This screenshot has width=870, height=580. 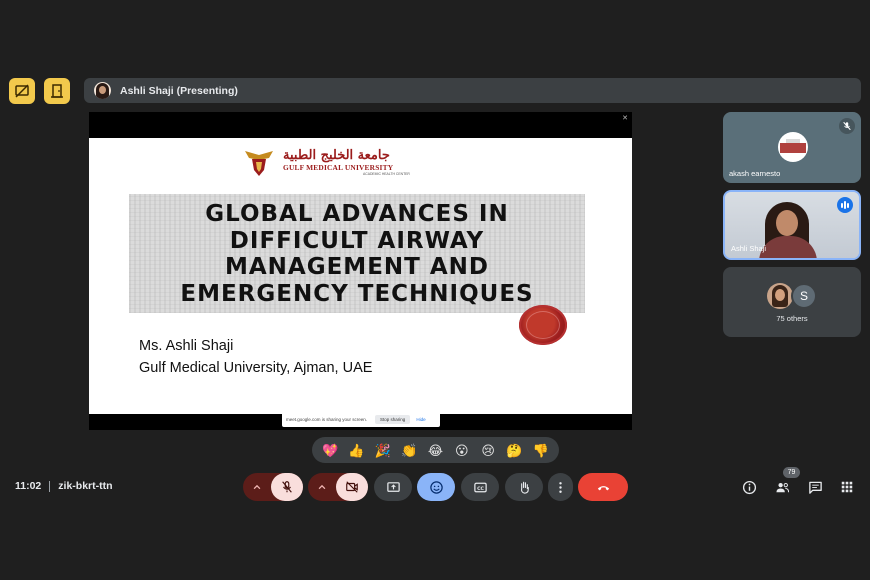 I want to click on meeting-info: 11:02 zik-bkrt-ttn, so click(x=64, y=486).